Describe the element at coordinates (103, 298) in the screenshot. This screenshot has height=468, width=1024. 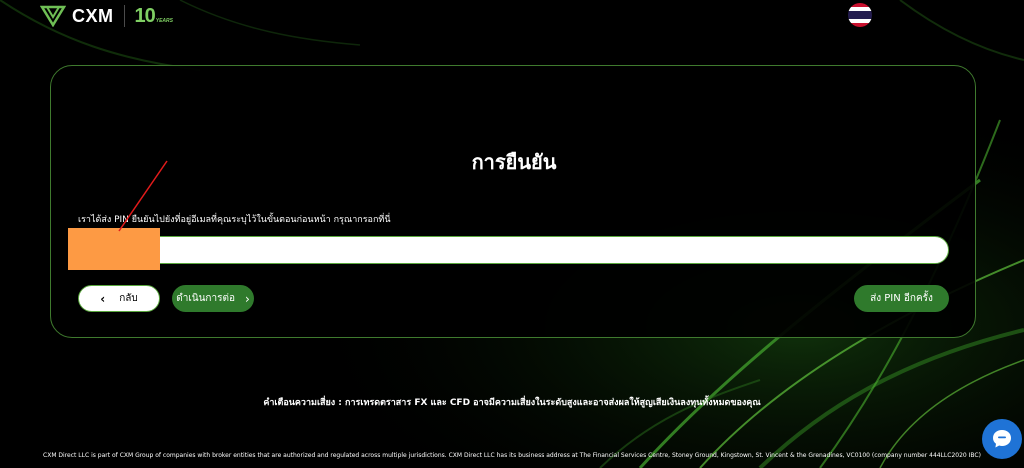
I see `chevron-left-icon: ‹` at that location.